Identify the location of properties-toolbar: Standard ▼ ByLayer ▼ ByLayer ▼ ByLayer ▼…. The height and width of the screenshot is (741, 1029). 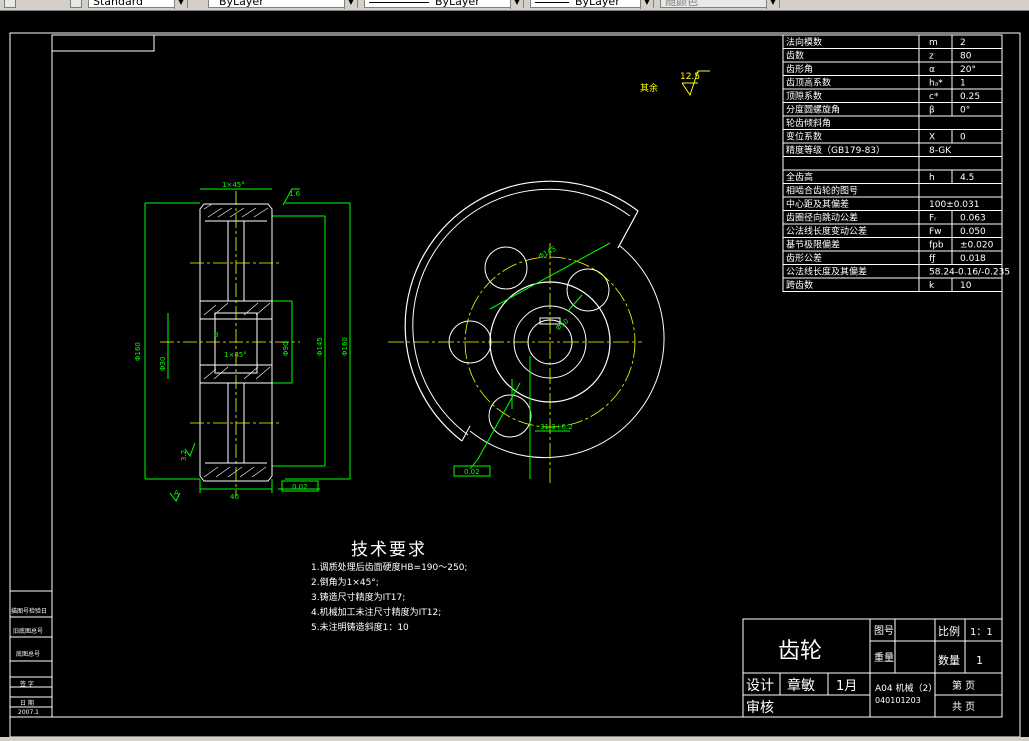
(514, 5).